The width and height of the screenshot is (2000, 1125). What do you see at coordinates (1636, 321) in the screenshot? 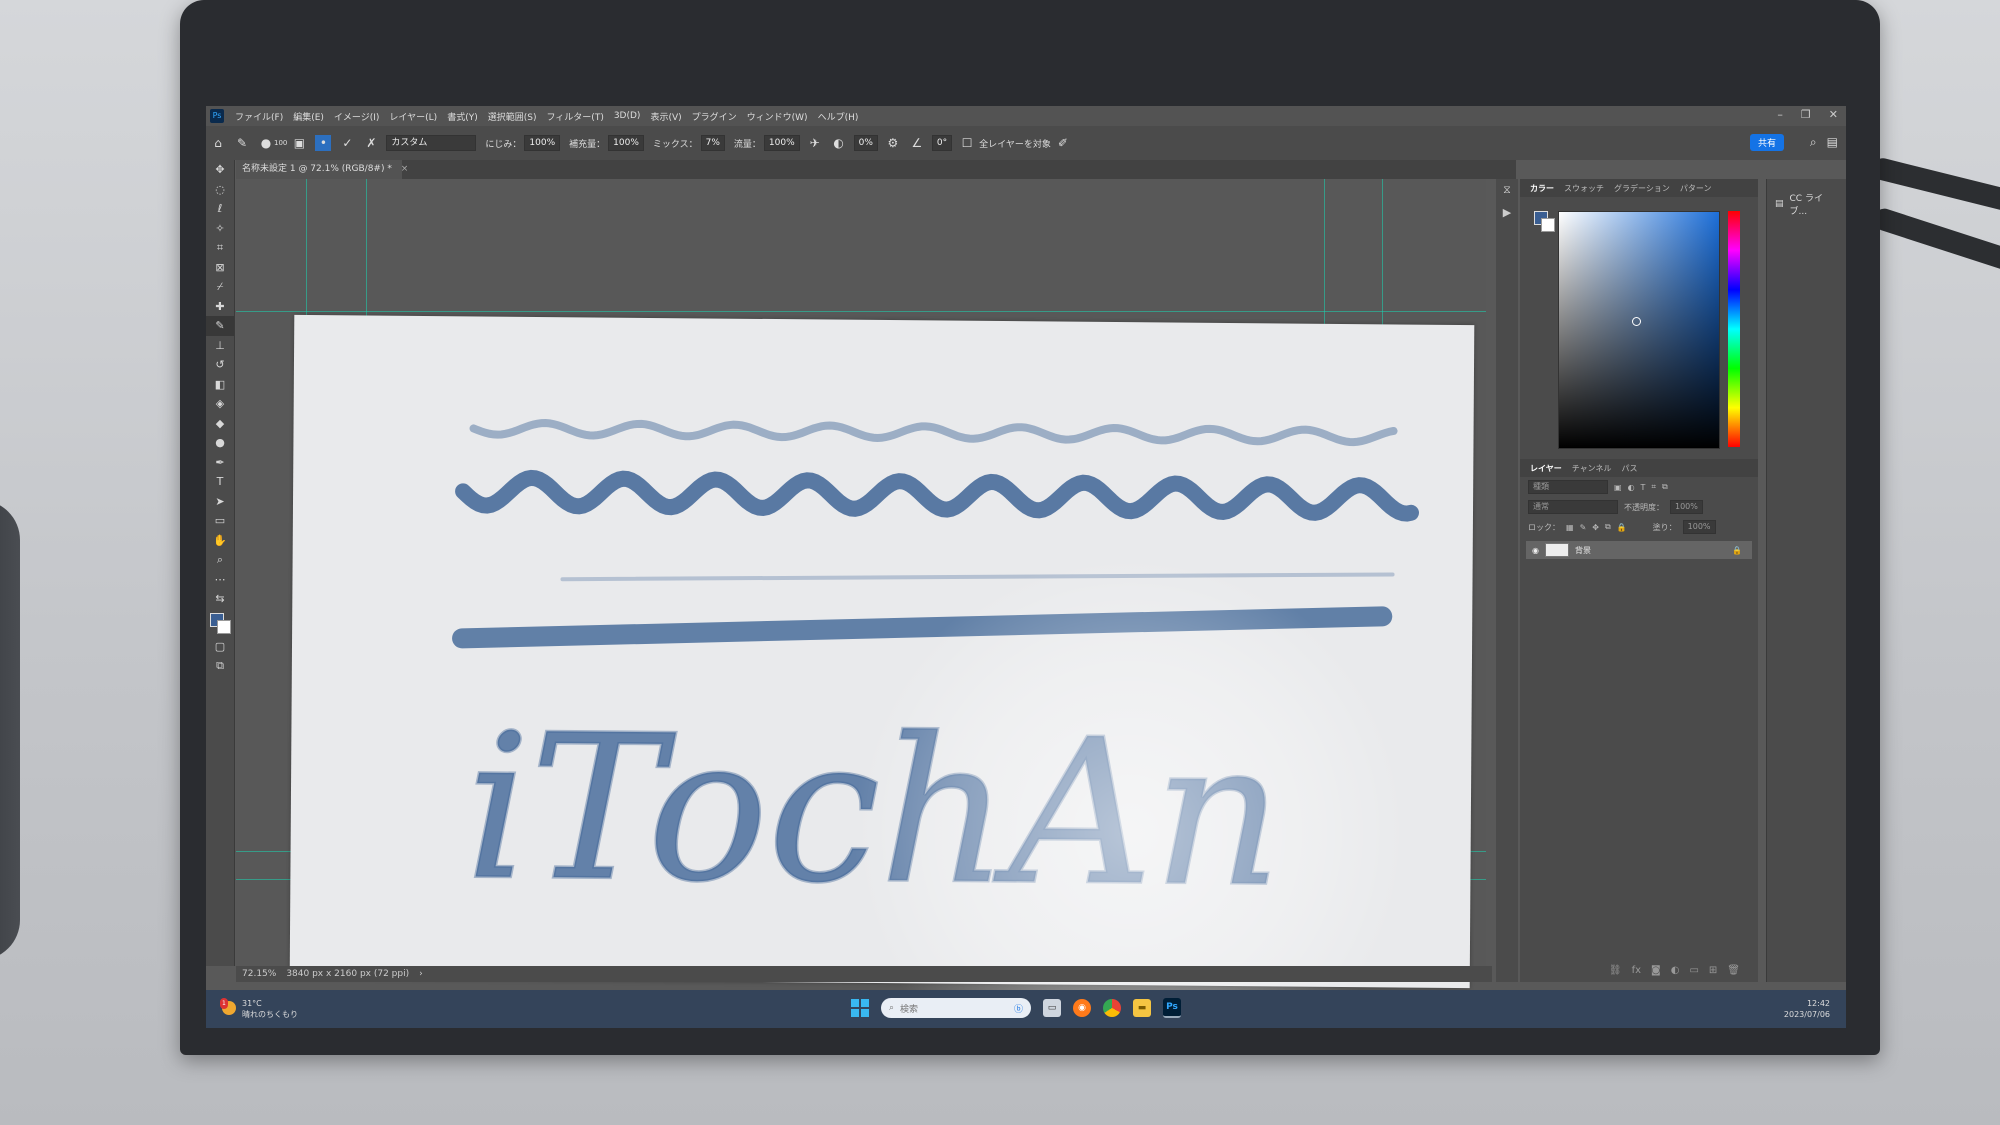
I see `color-picker-handle` at bounding box center [1636, 321].